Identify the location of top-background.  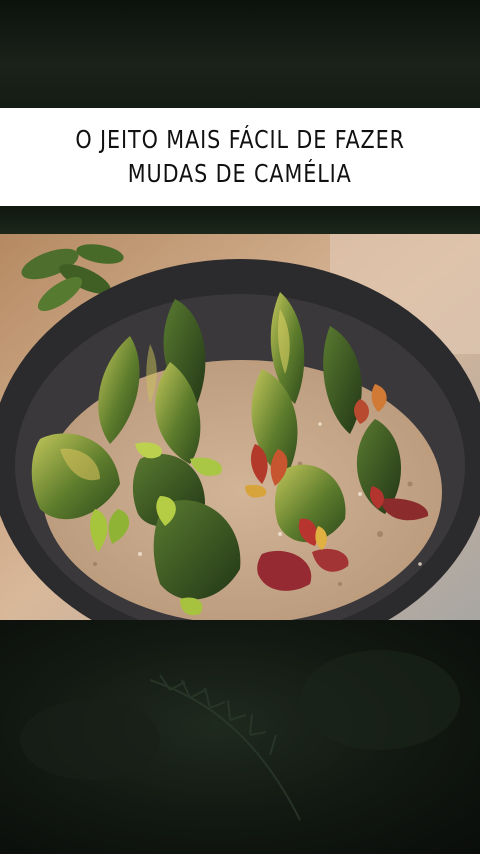
(240, 54).